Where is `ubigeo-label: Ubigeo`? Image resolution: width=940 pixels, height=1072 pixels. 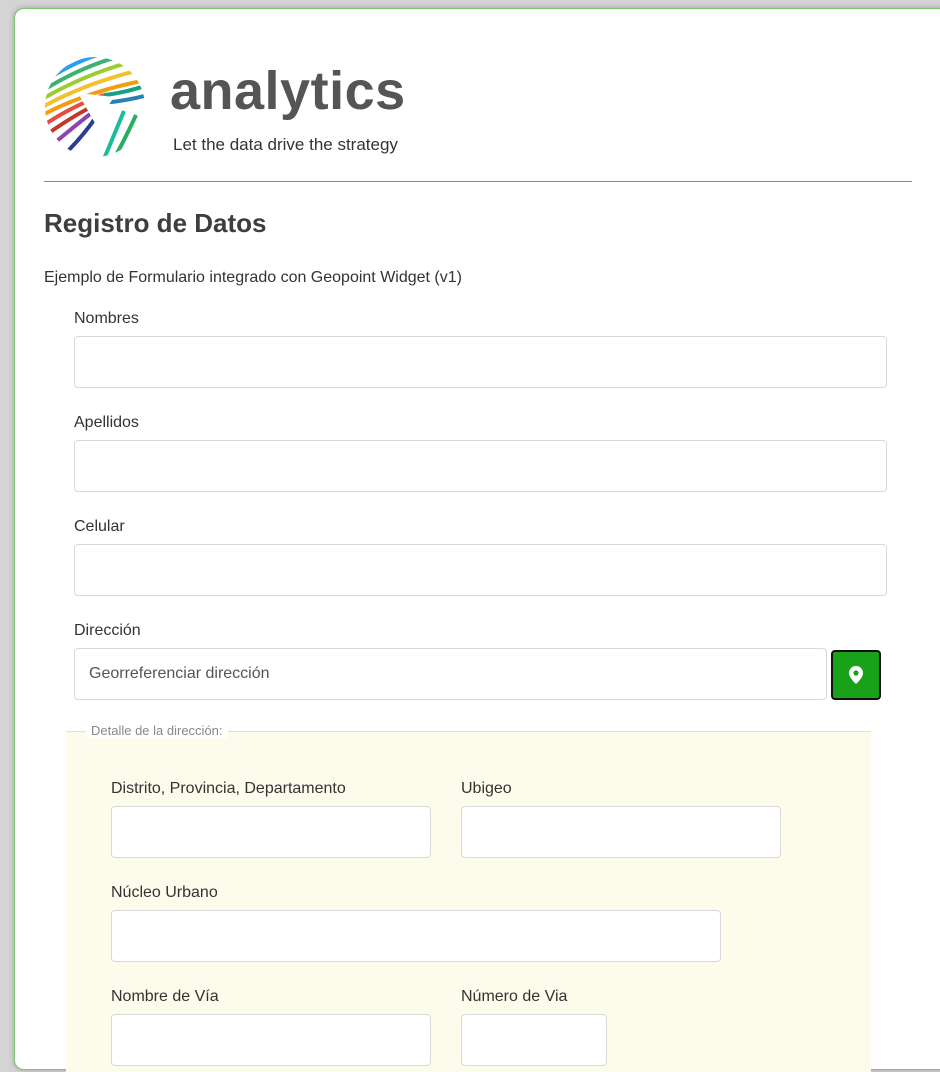
ubigeo-label: Ubigeo is located at coordinates (486, 788).